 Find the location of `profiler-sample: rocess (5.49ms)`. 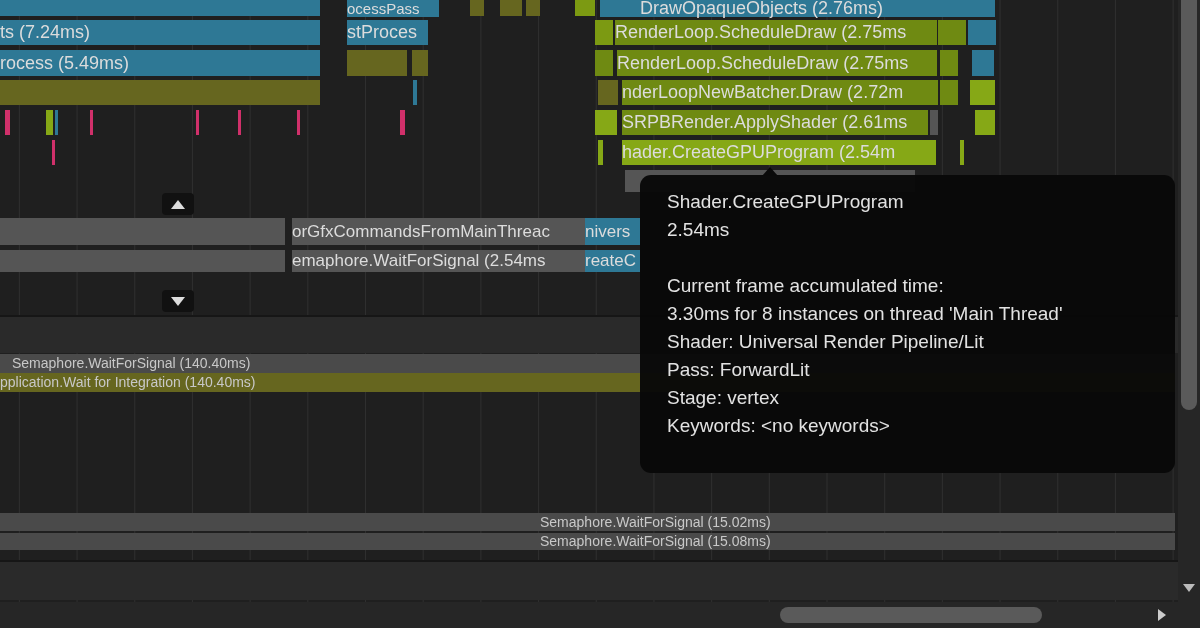

profiler-sample: rocess (5.49ms) is located at coordinates (160, 63).